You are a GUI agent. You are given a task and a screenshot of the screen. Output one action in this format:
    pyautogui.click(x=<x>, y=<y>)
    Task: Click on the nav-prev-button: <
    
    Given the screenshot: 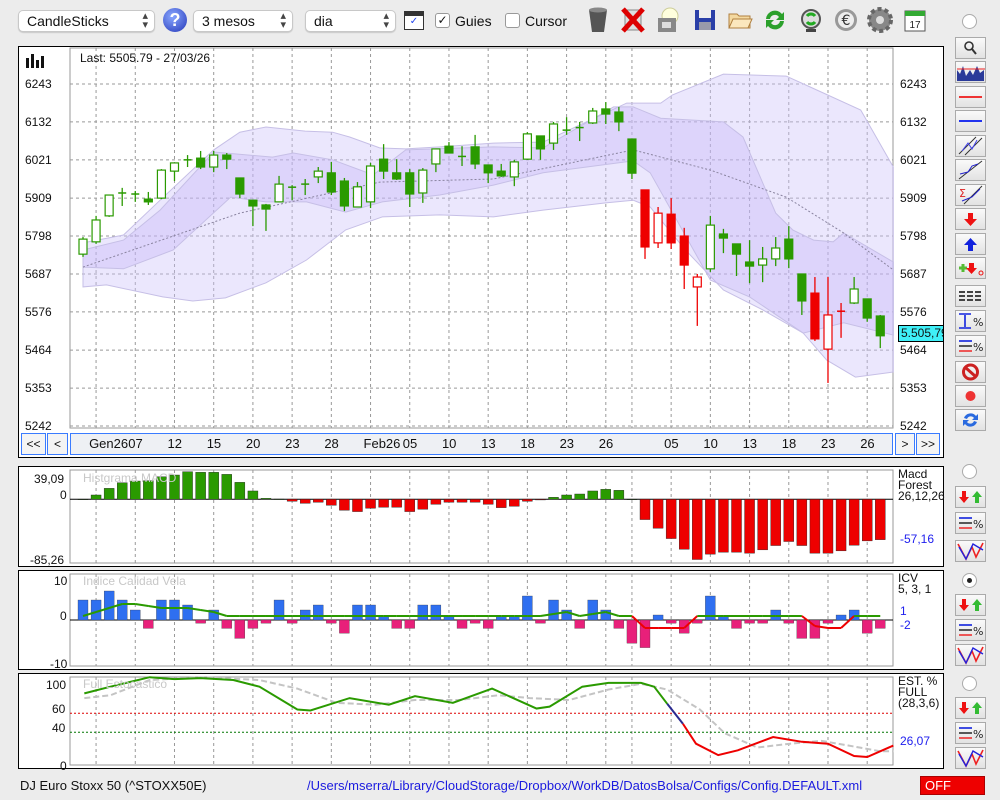 What is the action you would take?
    pyautogui.click(x=57, y=444)
    